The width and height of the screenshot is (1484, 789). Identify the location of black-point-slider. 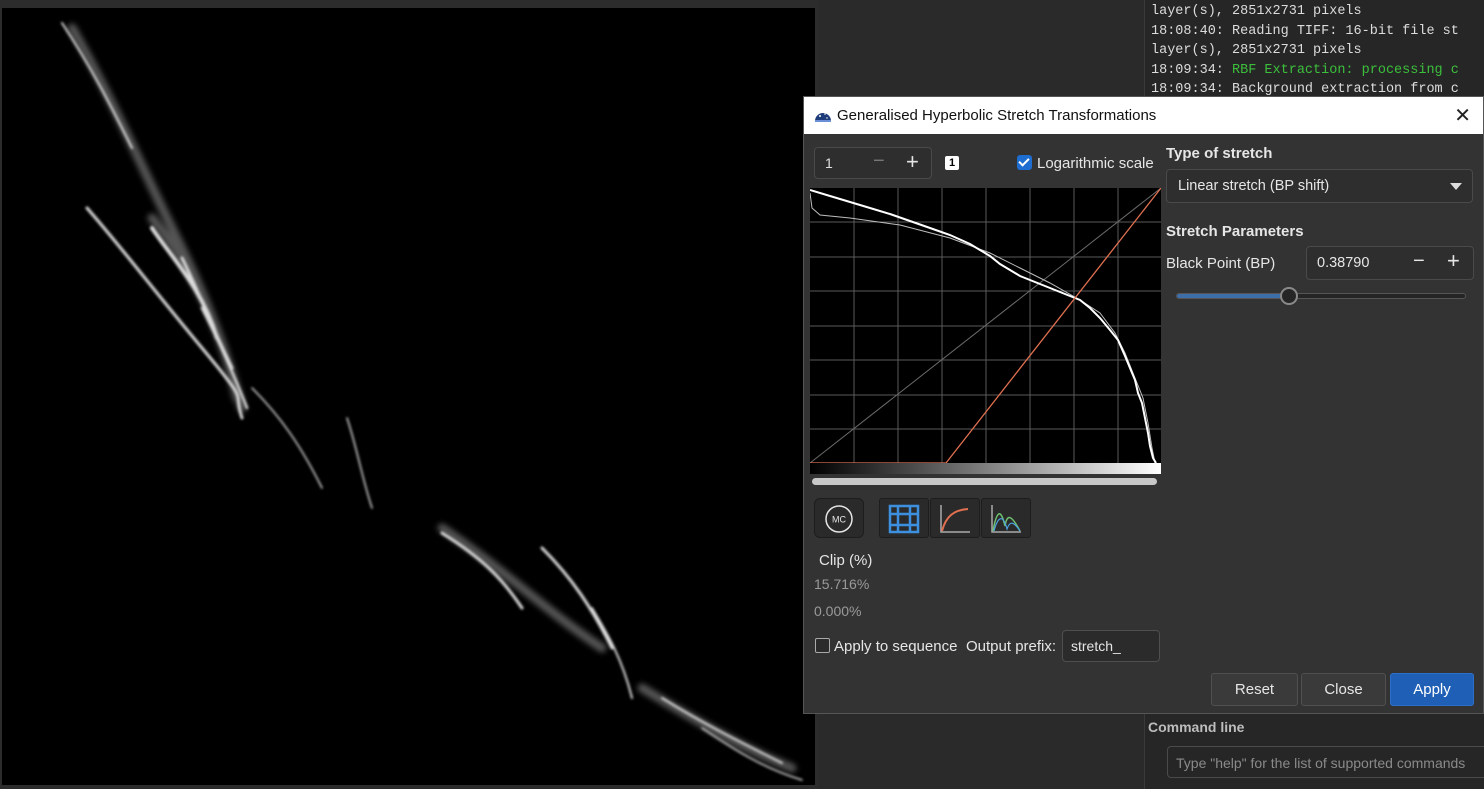
(1321, 296).